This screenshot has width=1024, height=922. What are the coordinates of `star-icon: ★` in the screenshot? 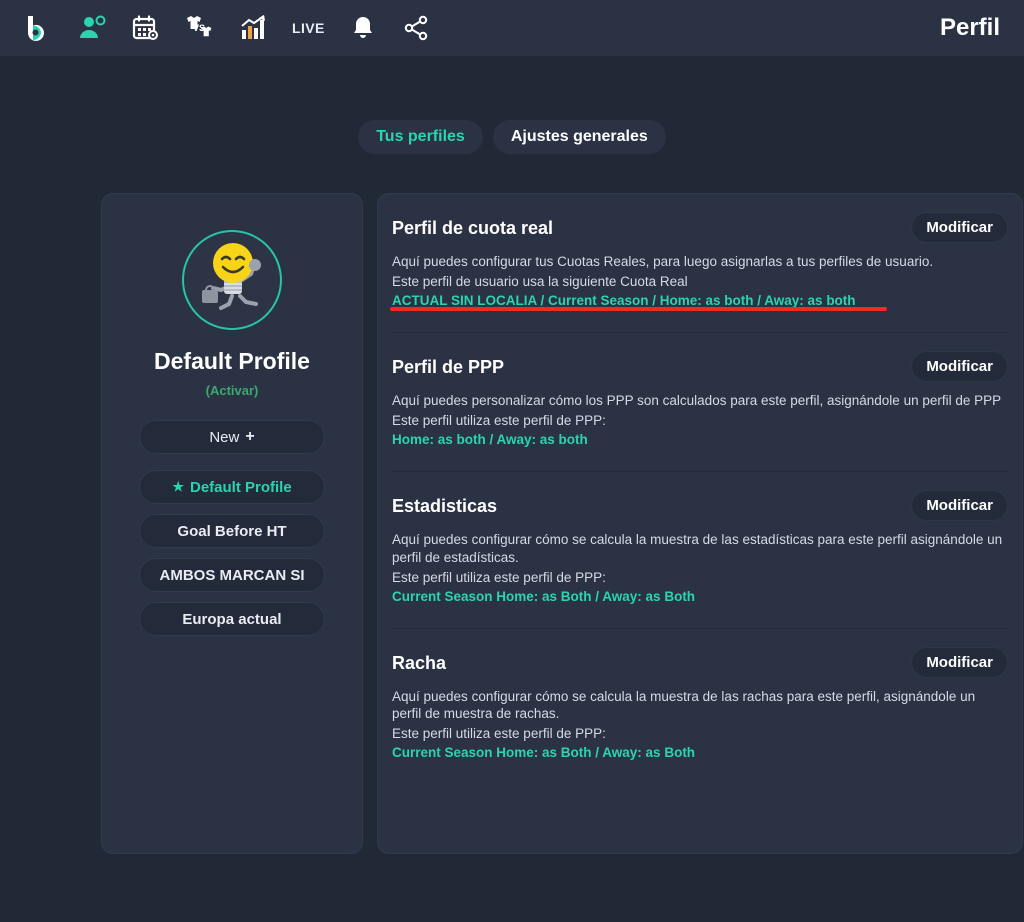 It's located at (178, 486).